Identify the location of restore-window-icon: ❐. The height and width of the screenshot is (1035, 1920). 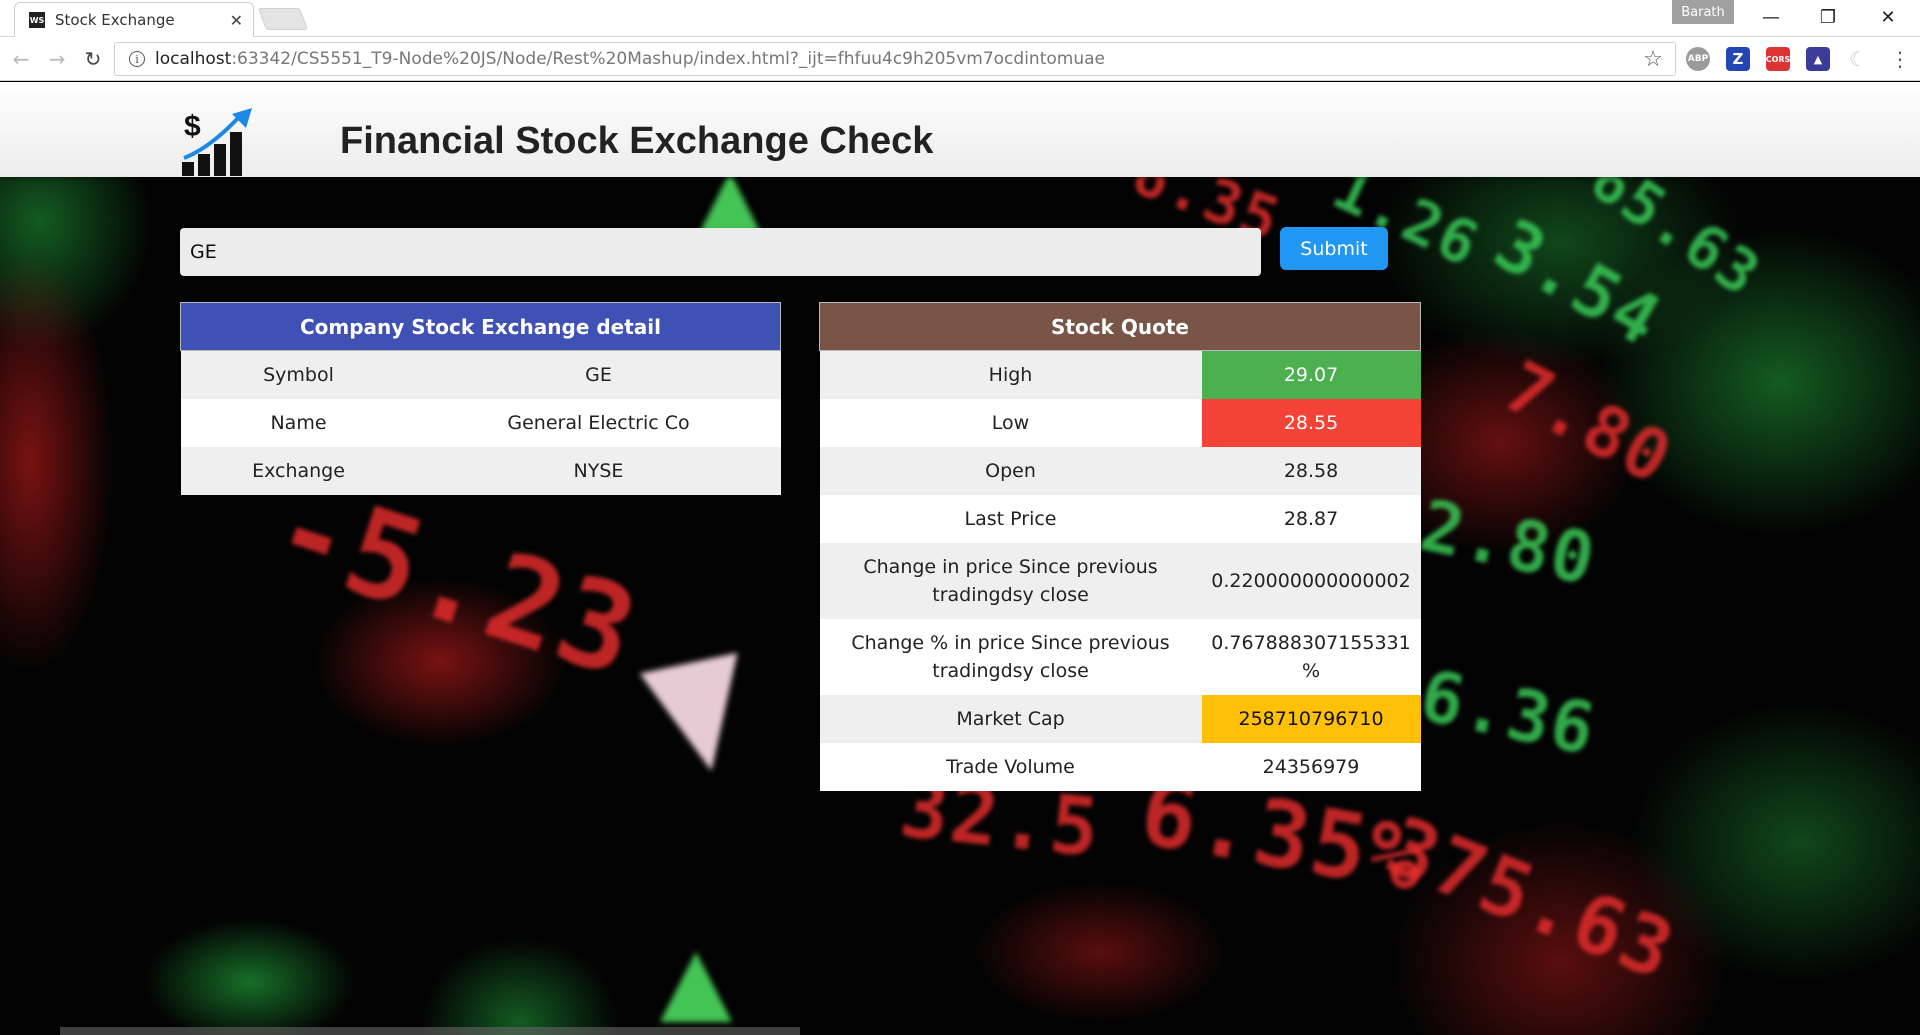
(1828, 17).